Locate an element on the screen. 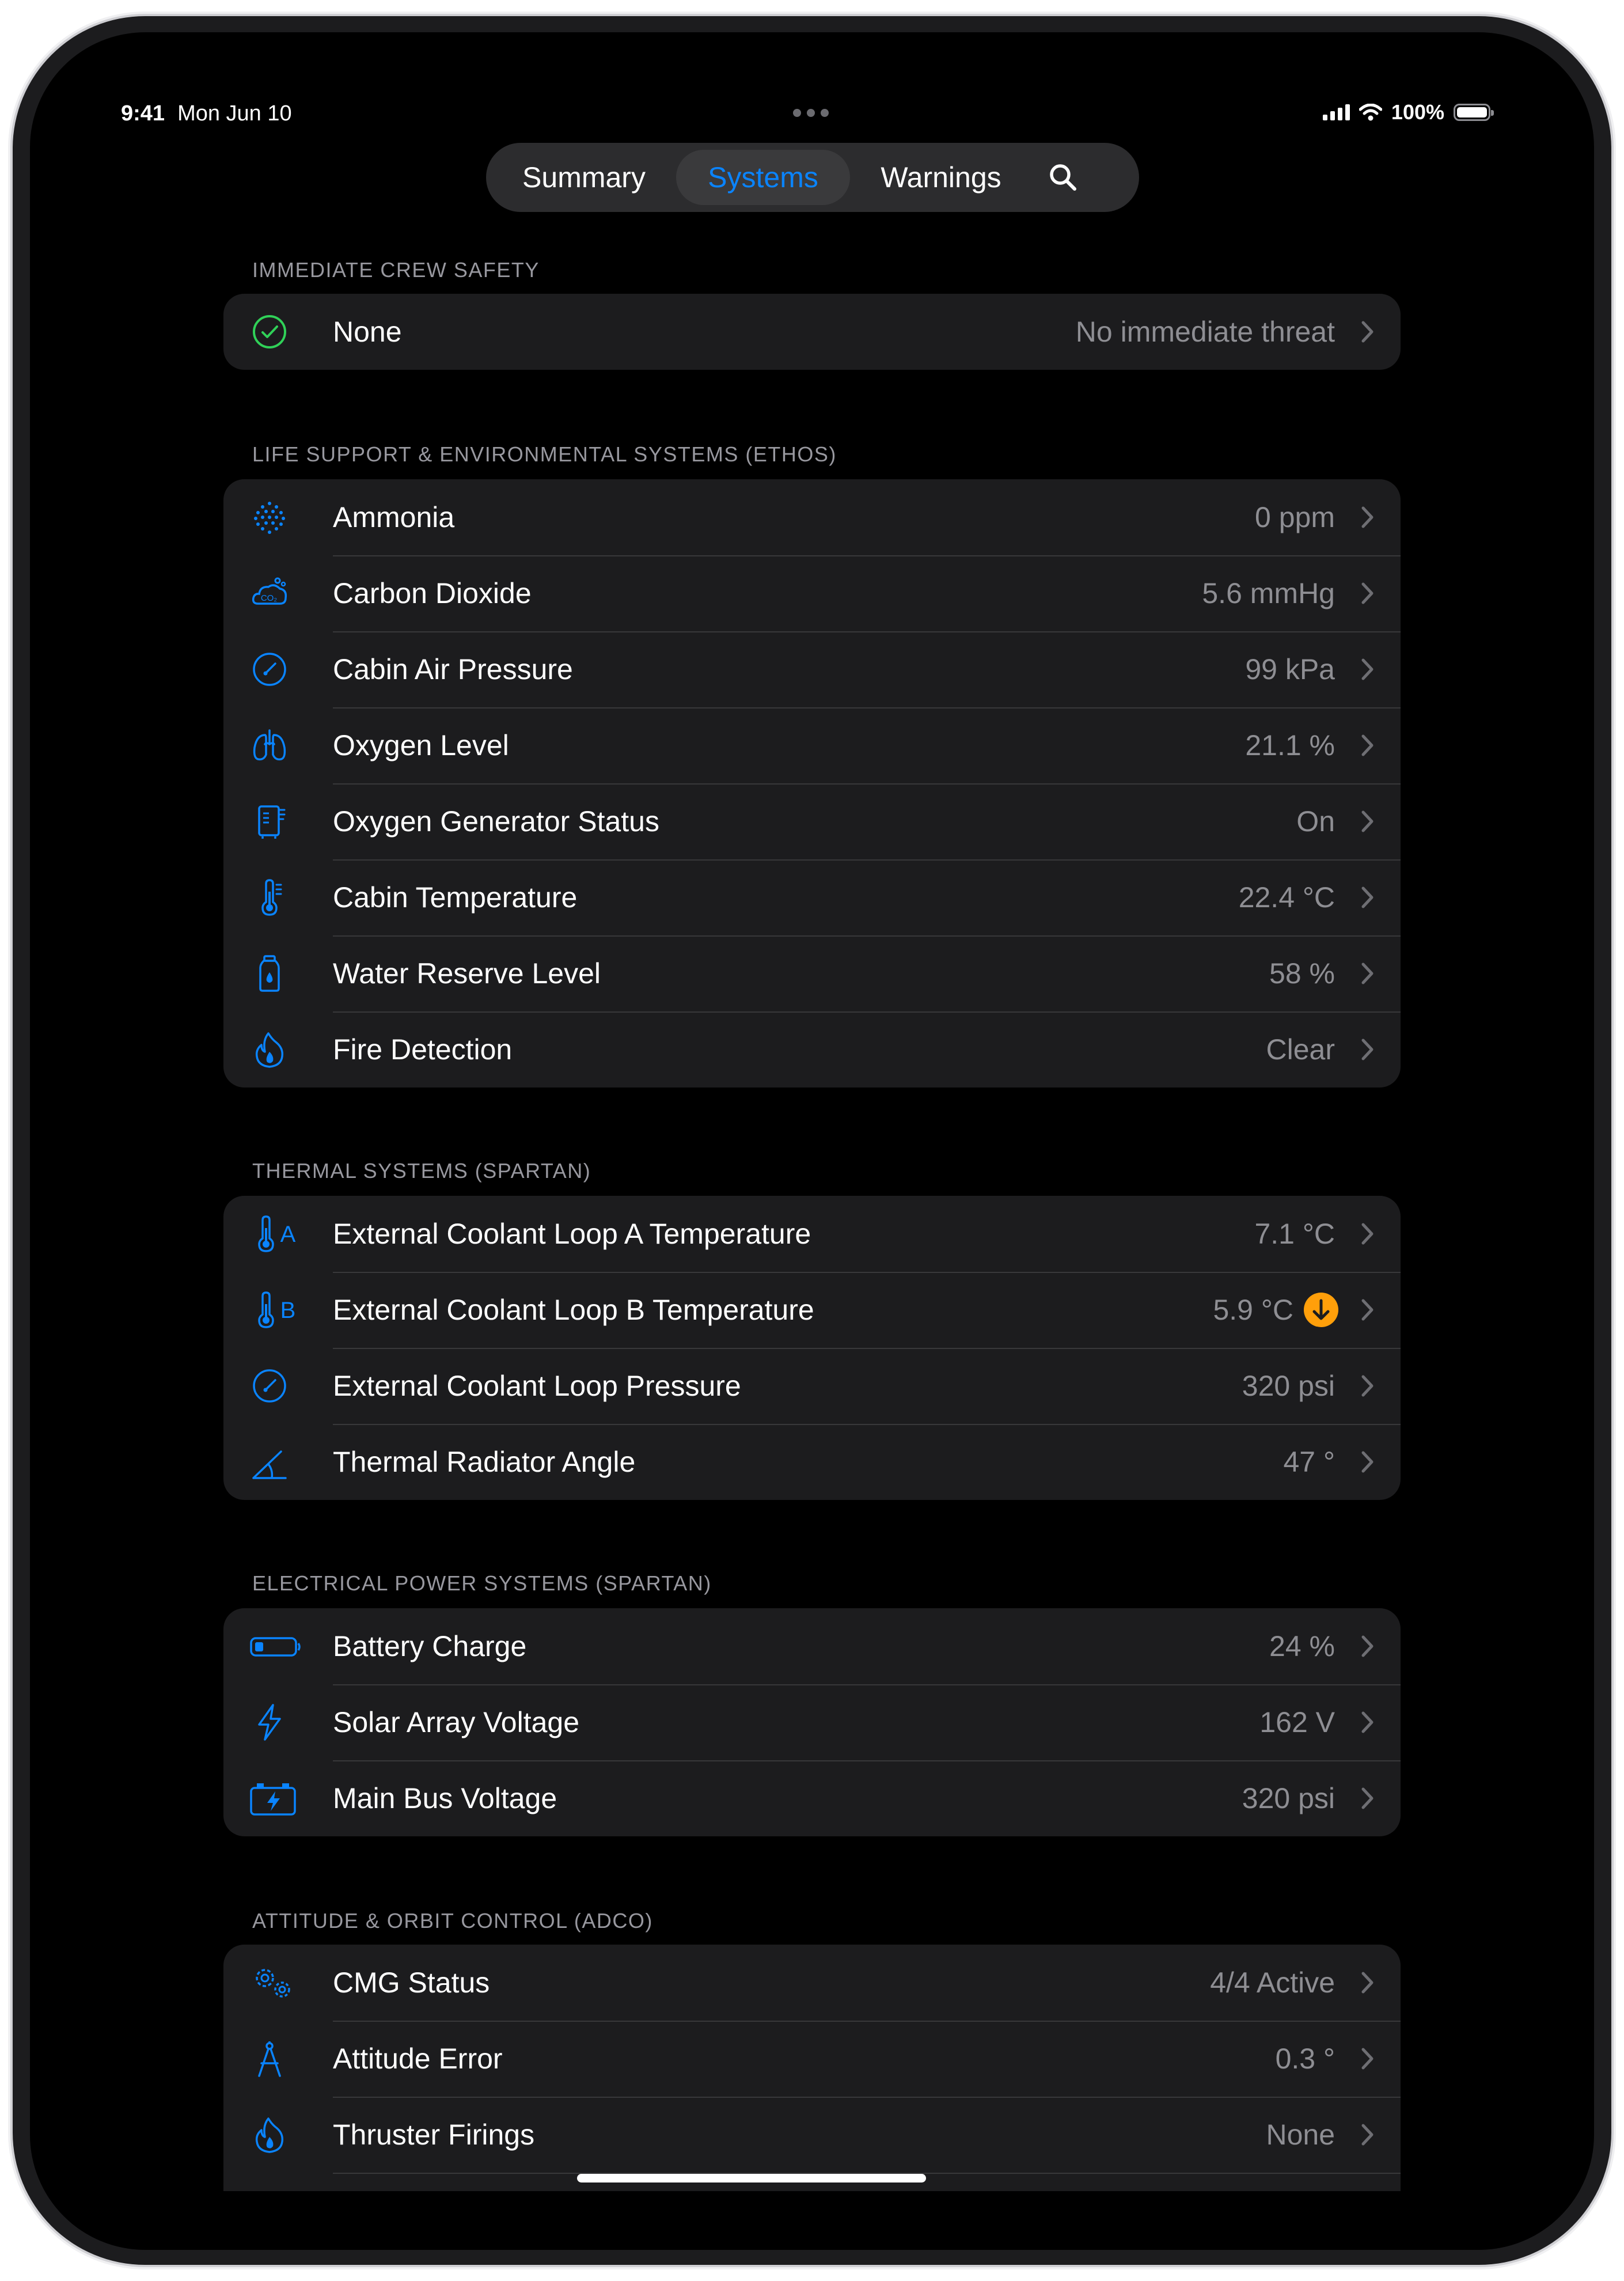 Image resolution: width=1624 pixels, height=2281 pixels. list-row-cabin-air-pressure: Cabin Air Pressure 99 kPa is located at coordinates (812, 669).